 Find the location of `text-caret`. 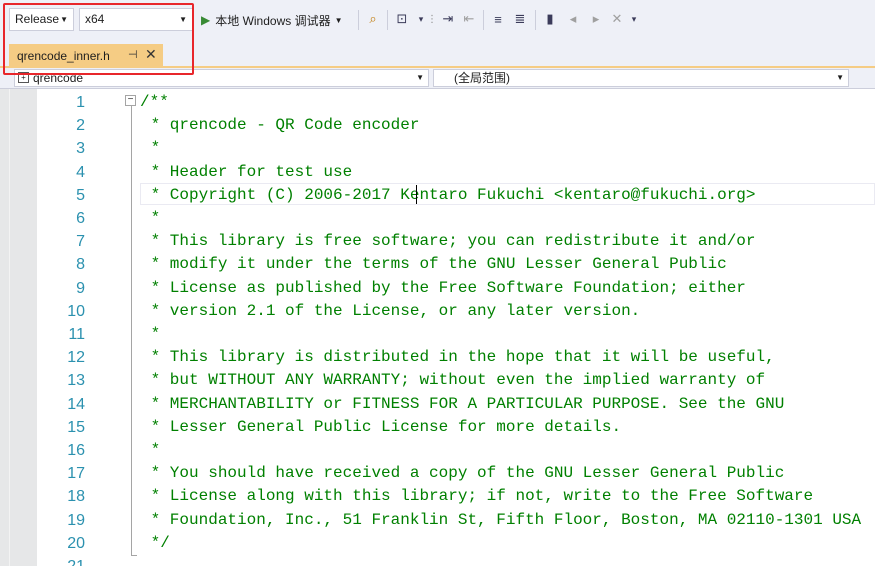

text-caret is located at coordinates (416, 194).